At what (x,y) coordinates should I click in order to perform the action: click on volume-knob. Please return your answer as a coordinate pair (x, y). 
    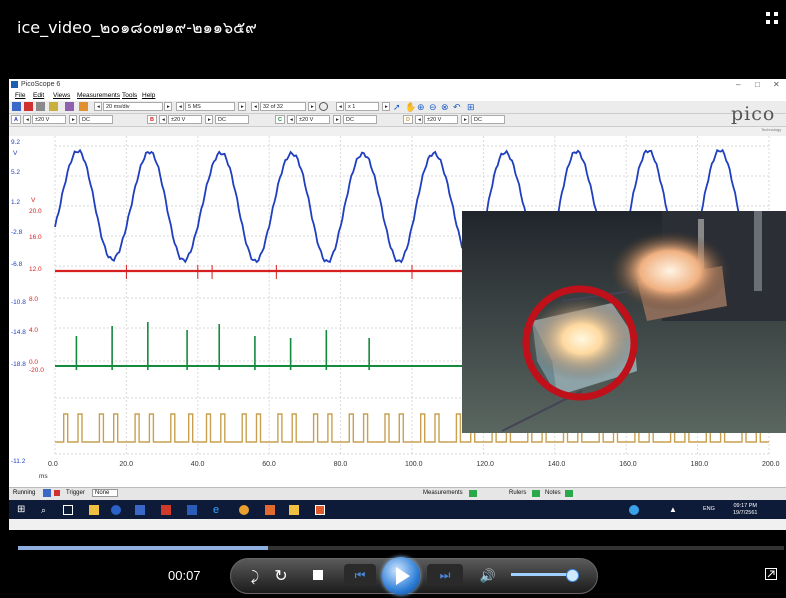
    Looking at the image, I should click on (572, 575).